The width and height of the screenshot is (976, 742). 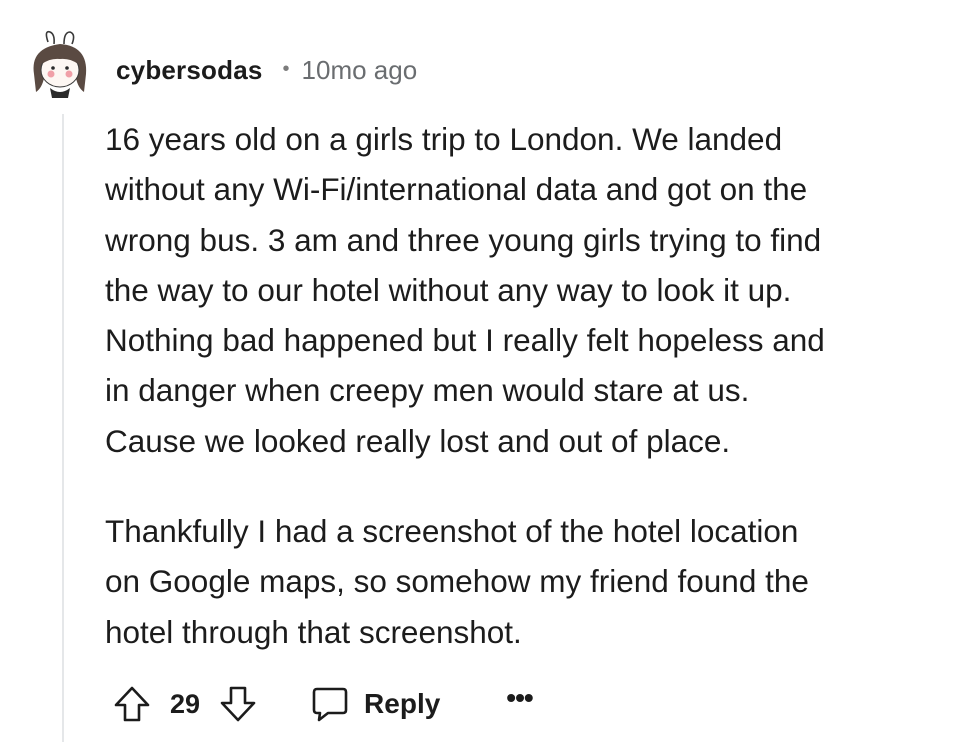 What do you see at coordinates (189, 70) in the screenshot?
I see `username-link: cybersodas` at bounding box center [189, 70].